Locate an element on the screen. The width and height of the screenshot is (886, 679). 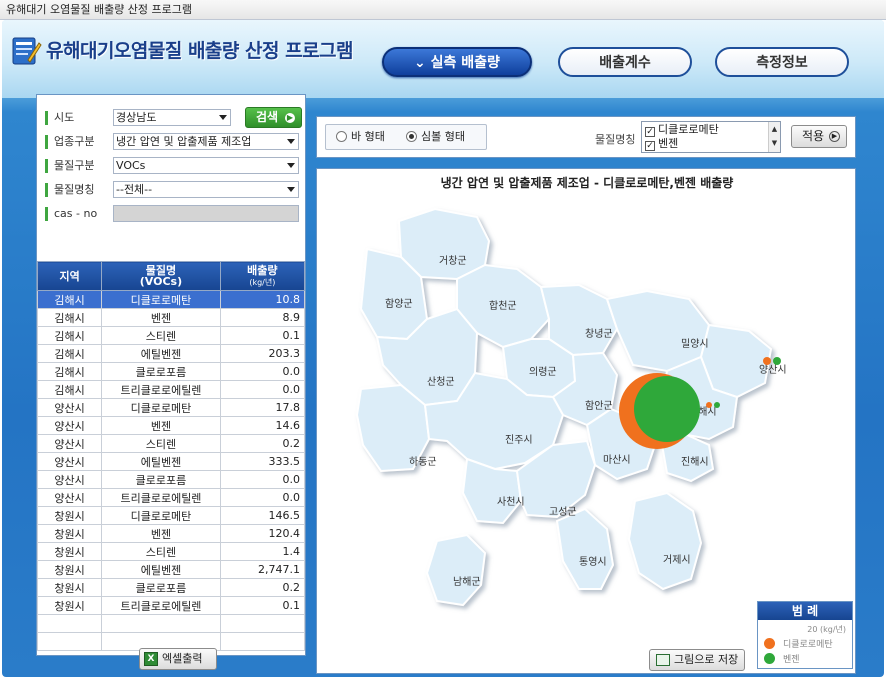
sido-row: 시도 경상남도 검색 ▶ is located at coordinates (172, 117).